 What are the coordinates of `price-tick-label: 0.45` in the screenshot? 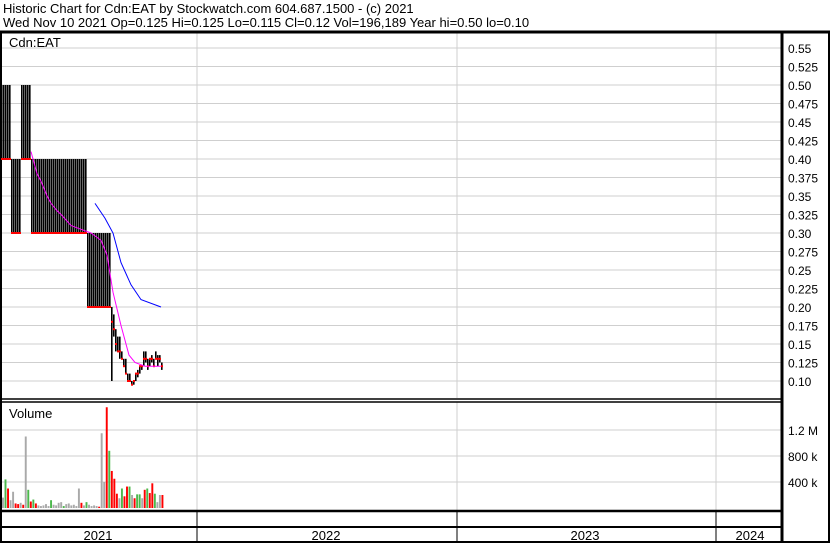 It's located at (800, 123).